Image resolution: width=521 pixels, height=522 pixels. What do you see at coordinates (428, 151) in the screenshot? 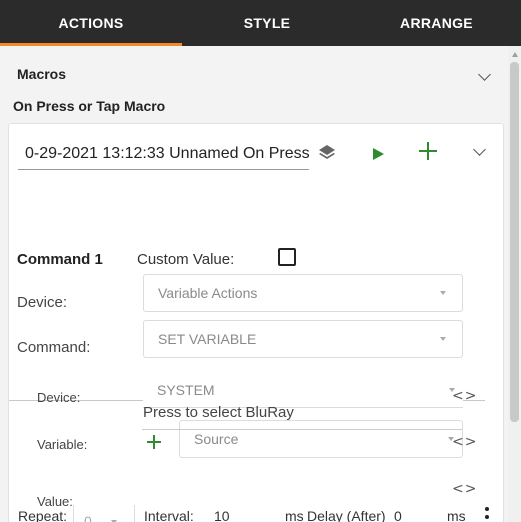
I see `add-command-icon` at bounding box center [428, 151].